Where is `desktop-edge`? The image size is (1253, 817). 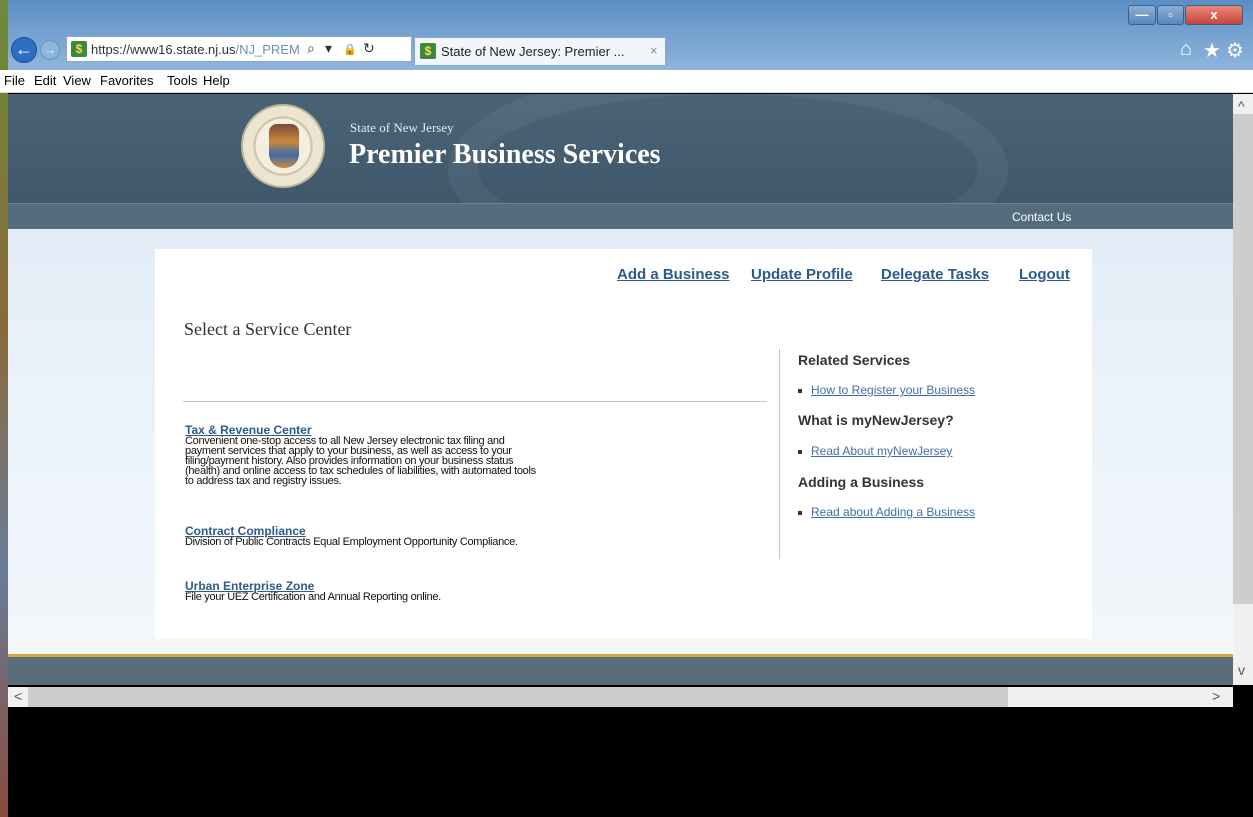
desktop-edge is located at coordinates (4, 408).